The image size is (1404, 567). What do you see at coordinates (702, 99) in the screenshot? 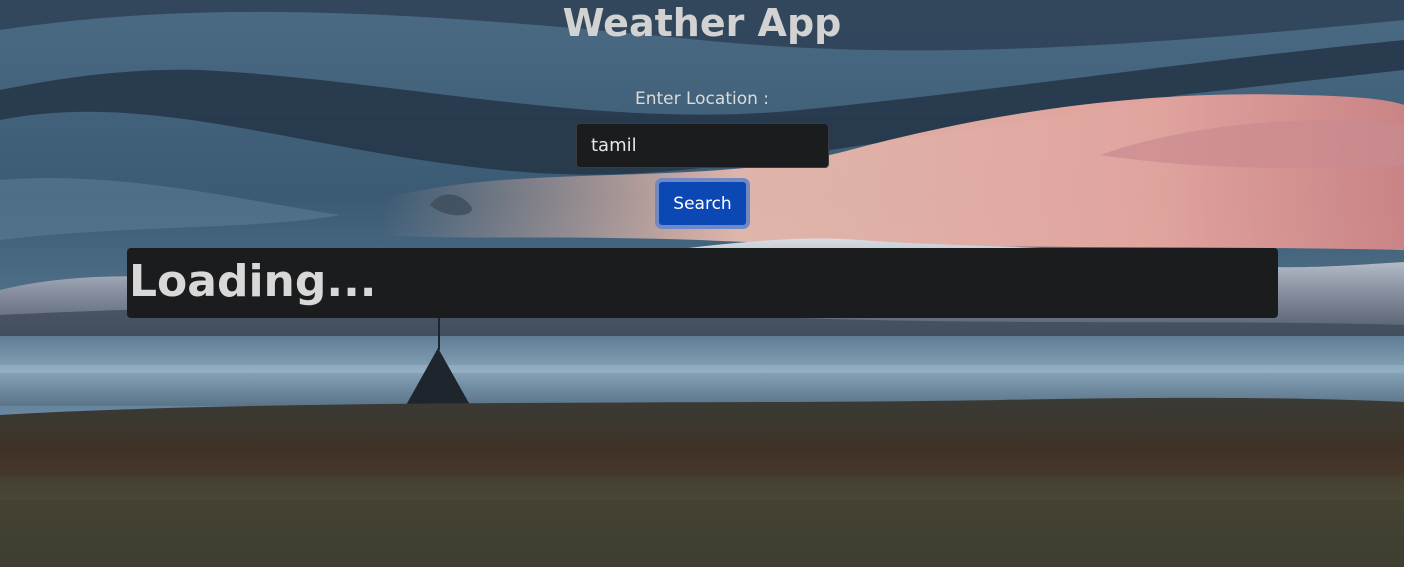
I see `location-label: Enter Location :` at bounding box center [702, 99].